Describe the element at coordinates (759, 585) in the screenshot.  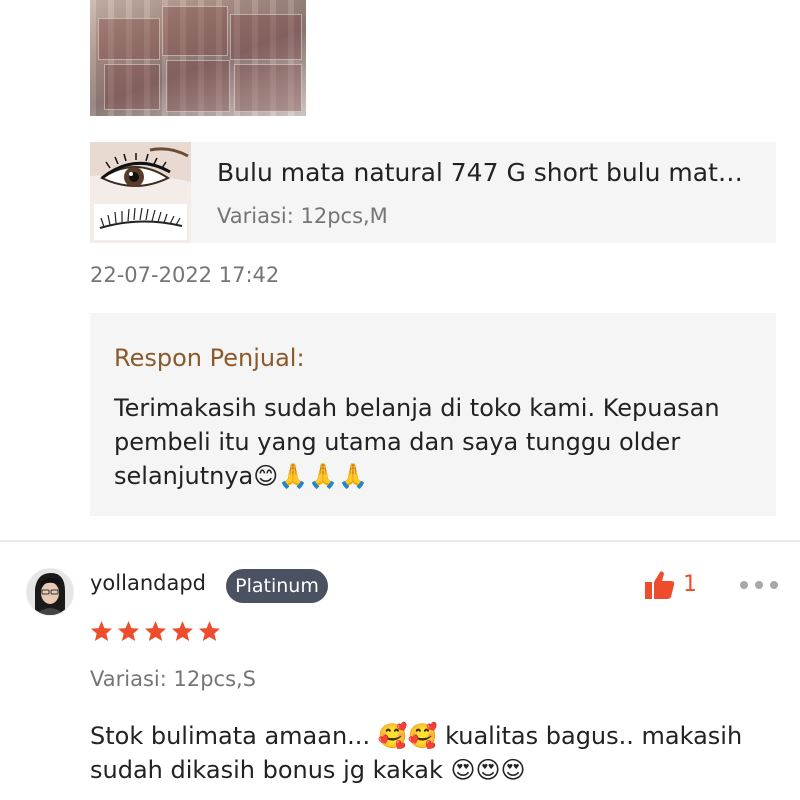
I see `more-dots-icon` at that location.